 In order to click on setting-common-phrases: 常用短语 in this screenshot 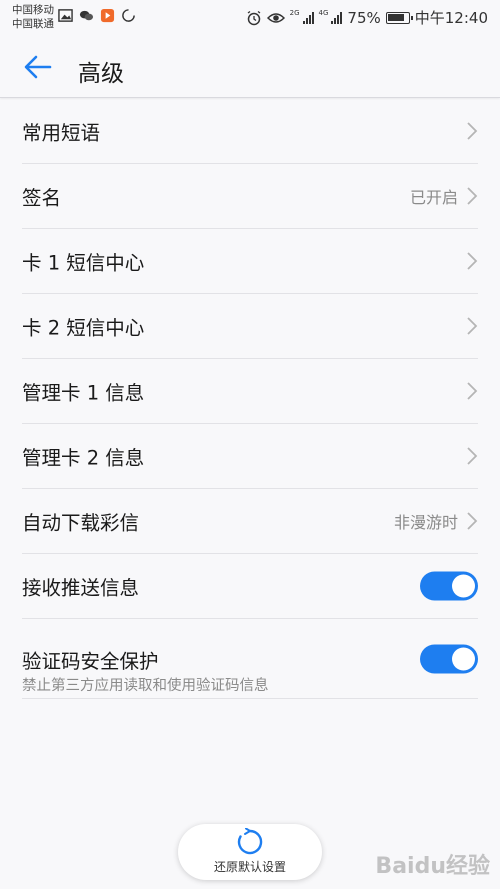, I will do `click(250, 131)`.